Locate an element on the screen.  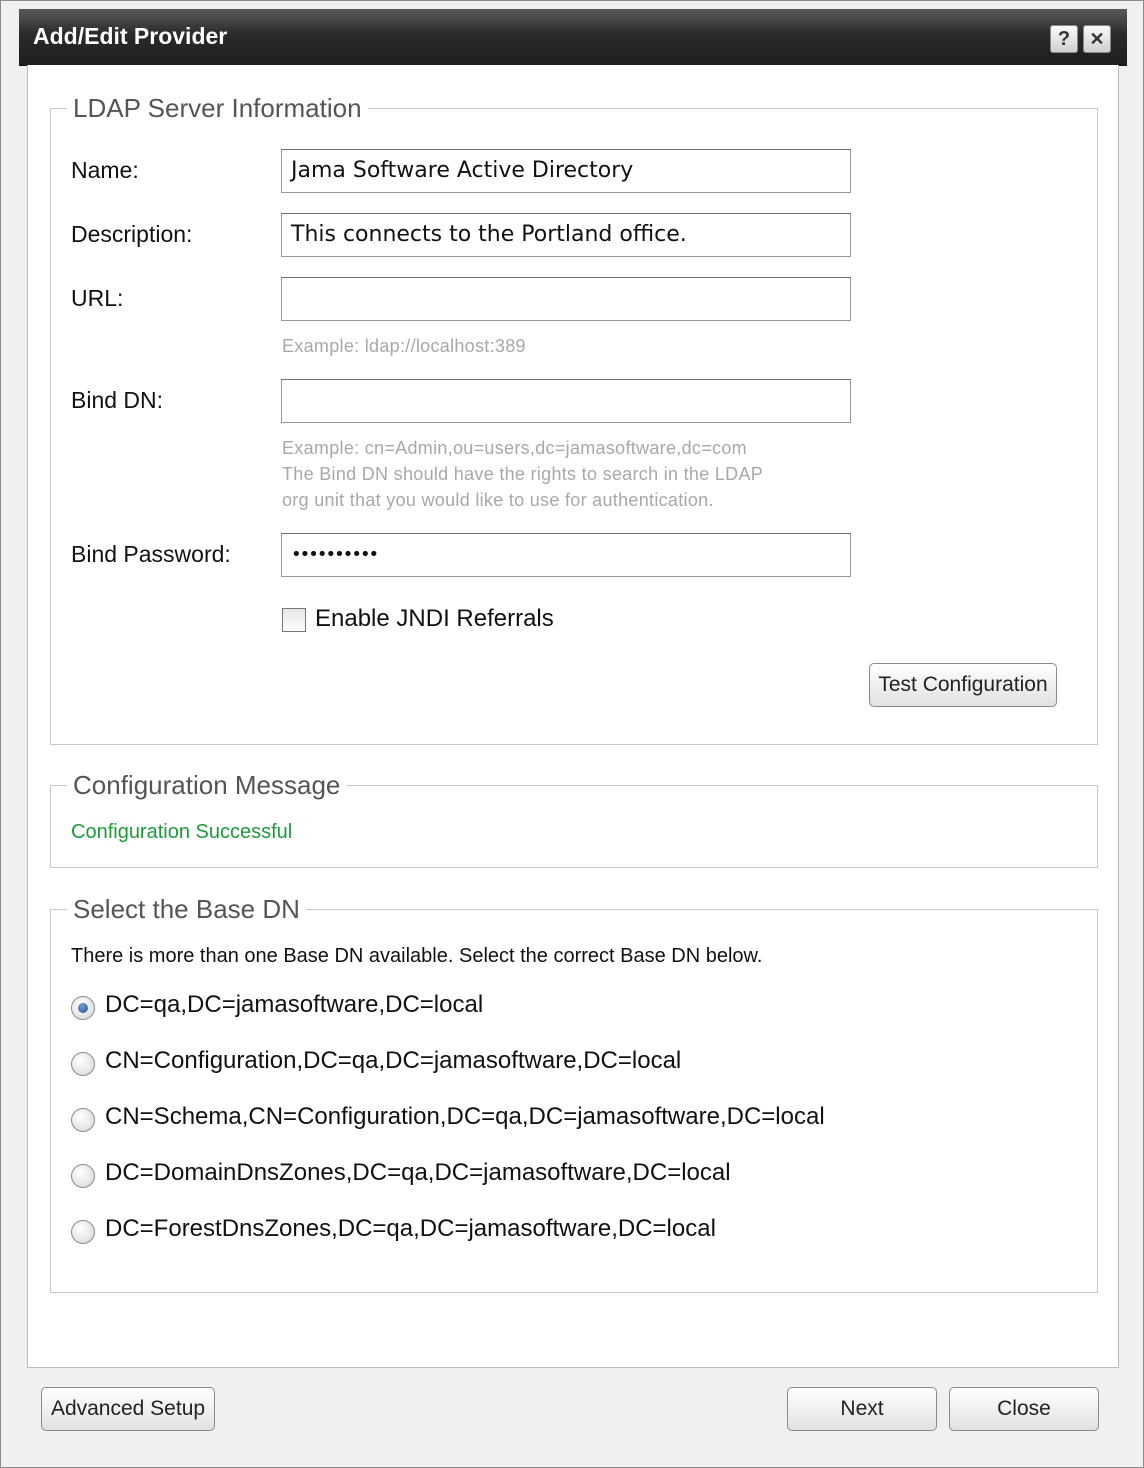
next-button: Next is located at coordinates (862, 1409).